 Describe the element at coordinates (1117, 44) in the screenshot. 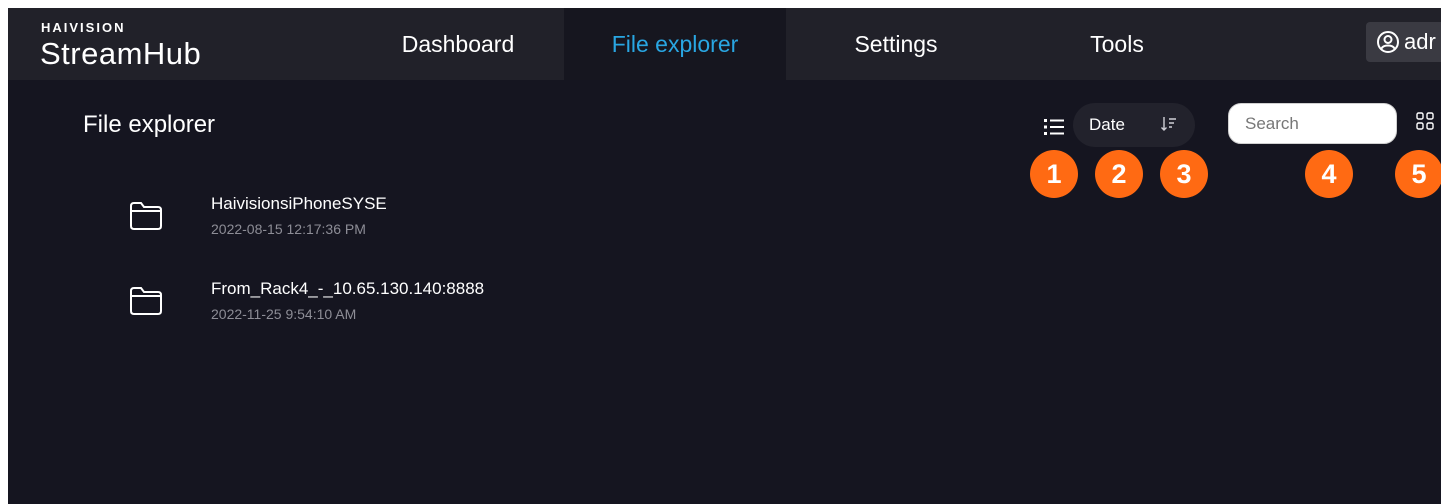

I see `tab-tools: Tools` at that location.